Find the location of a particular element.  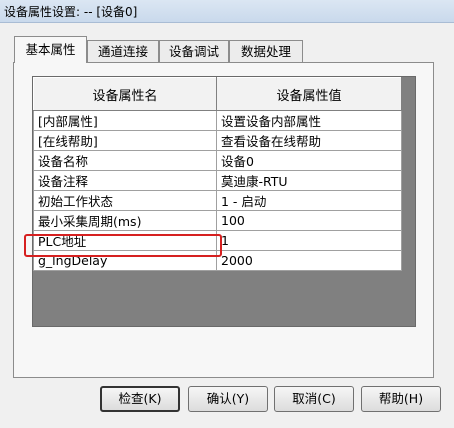

window-title: 设备属性设置: -- [设备0] is located at coordinates (71, 12).